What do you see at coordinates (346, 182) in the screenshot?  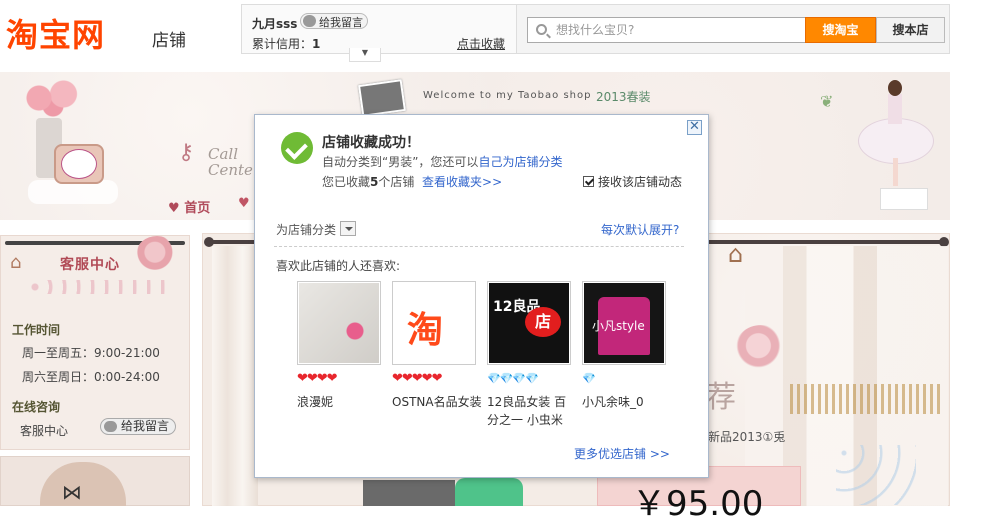 I see `favorites-count-prefix: 您已收藏` at bounding box center [346, 182].